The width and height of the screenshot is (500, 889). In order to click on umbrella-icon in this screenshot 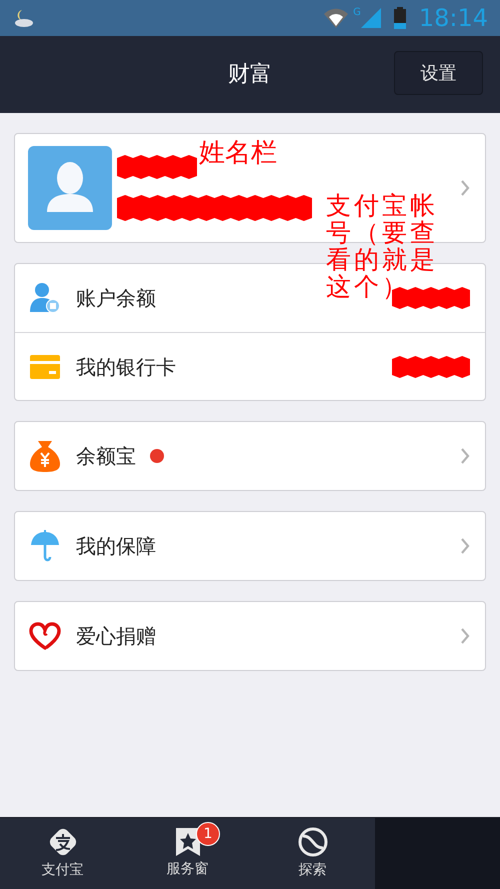, I will do `click(45, 546)`.